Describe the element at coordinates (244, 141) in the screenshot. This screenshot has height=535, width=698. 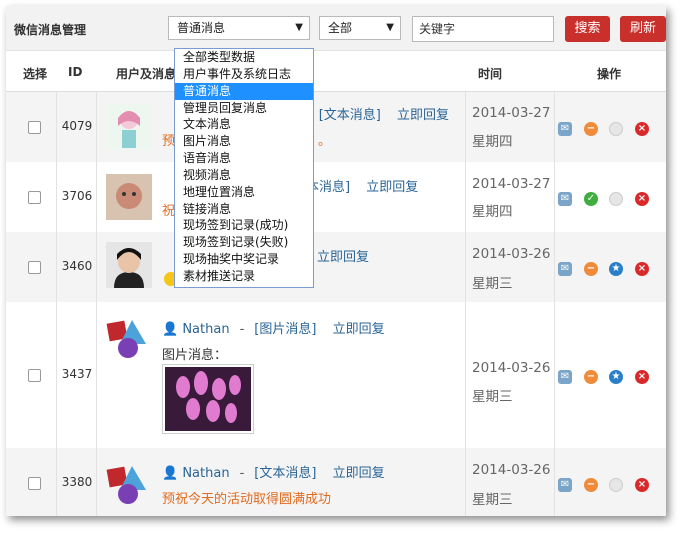
I see `dropdown-option: 图片消息` at that location.